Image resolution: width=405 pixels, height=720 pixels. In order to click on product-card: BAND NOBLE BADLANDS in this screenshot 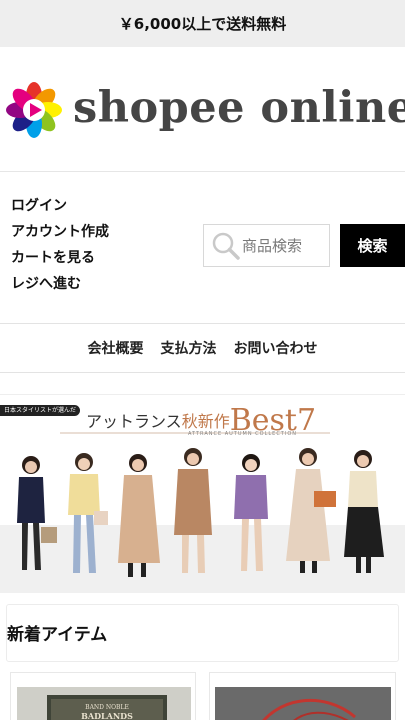, I will do `click(103, 696)`.